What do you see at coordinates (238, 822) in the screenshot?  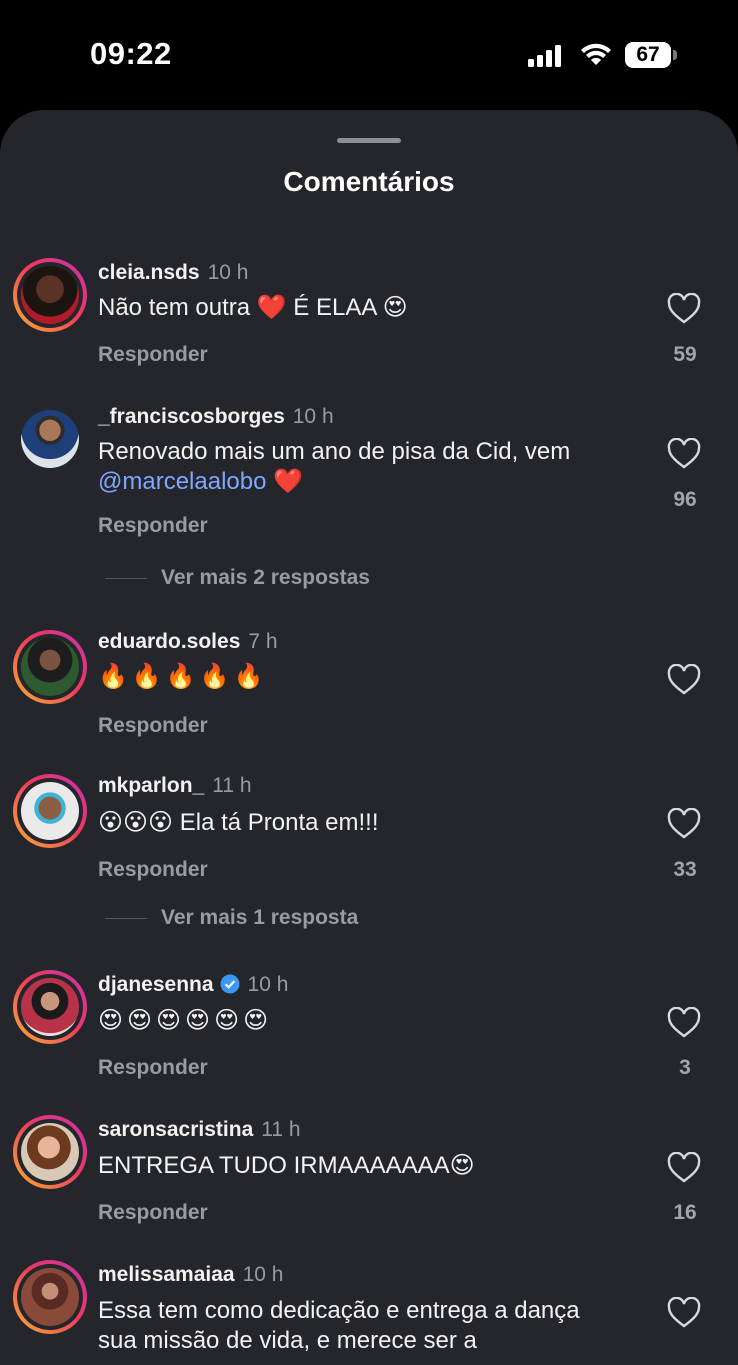 I see `comment-text: 😮😮😮 Ela tá Pronta em!!!` at bounding box center [238, 822].